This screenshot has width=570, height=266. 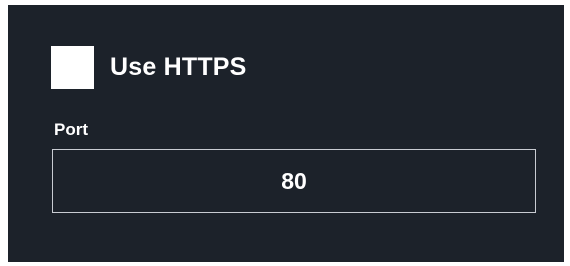 What do you see at coordinates (178, 67) in the screenshot?
I see `use-https-label: Use HTTPS` at bounding box center [178, 67].